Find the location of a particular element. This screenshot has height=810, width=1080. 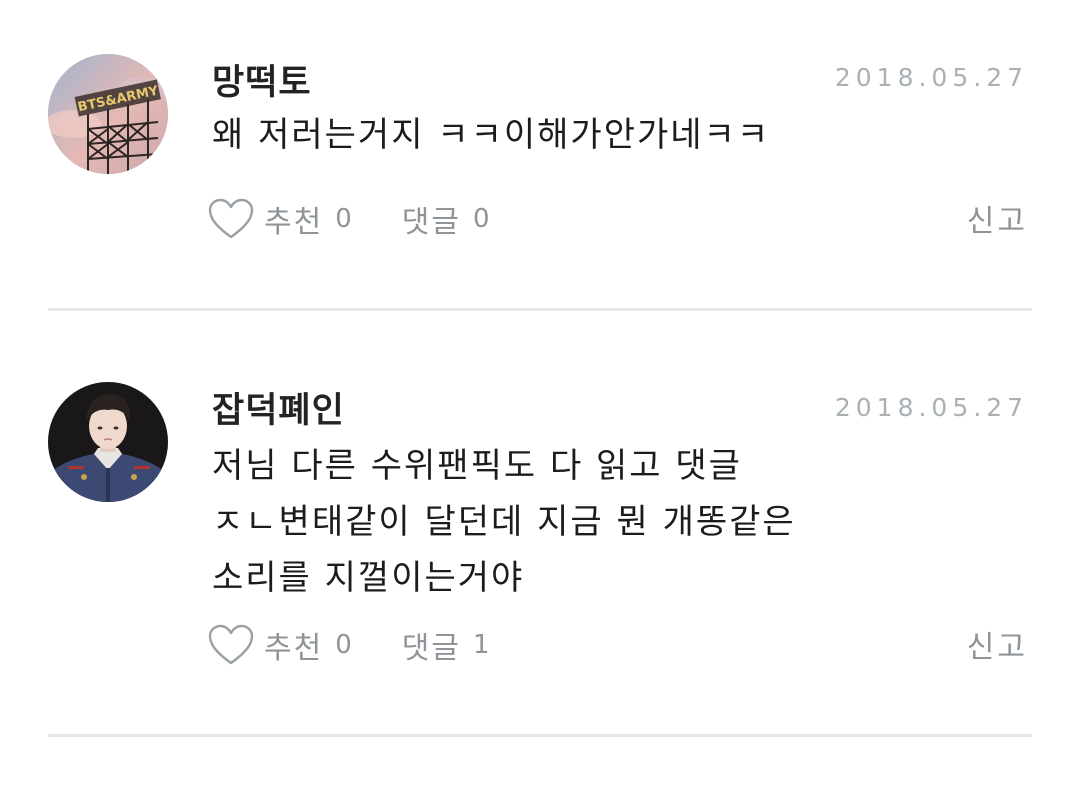

comment-actions: 추천 0 댓글 0 is located at coordinates (349, 219).